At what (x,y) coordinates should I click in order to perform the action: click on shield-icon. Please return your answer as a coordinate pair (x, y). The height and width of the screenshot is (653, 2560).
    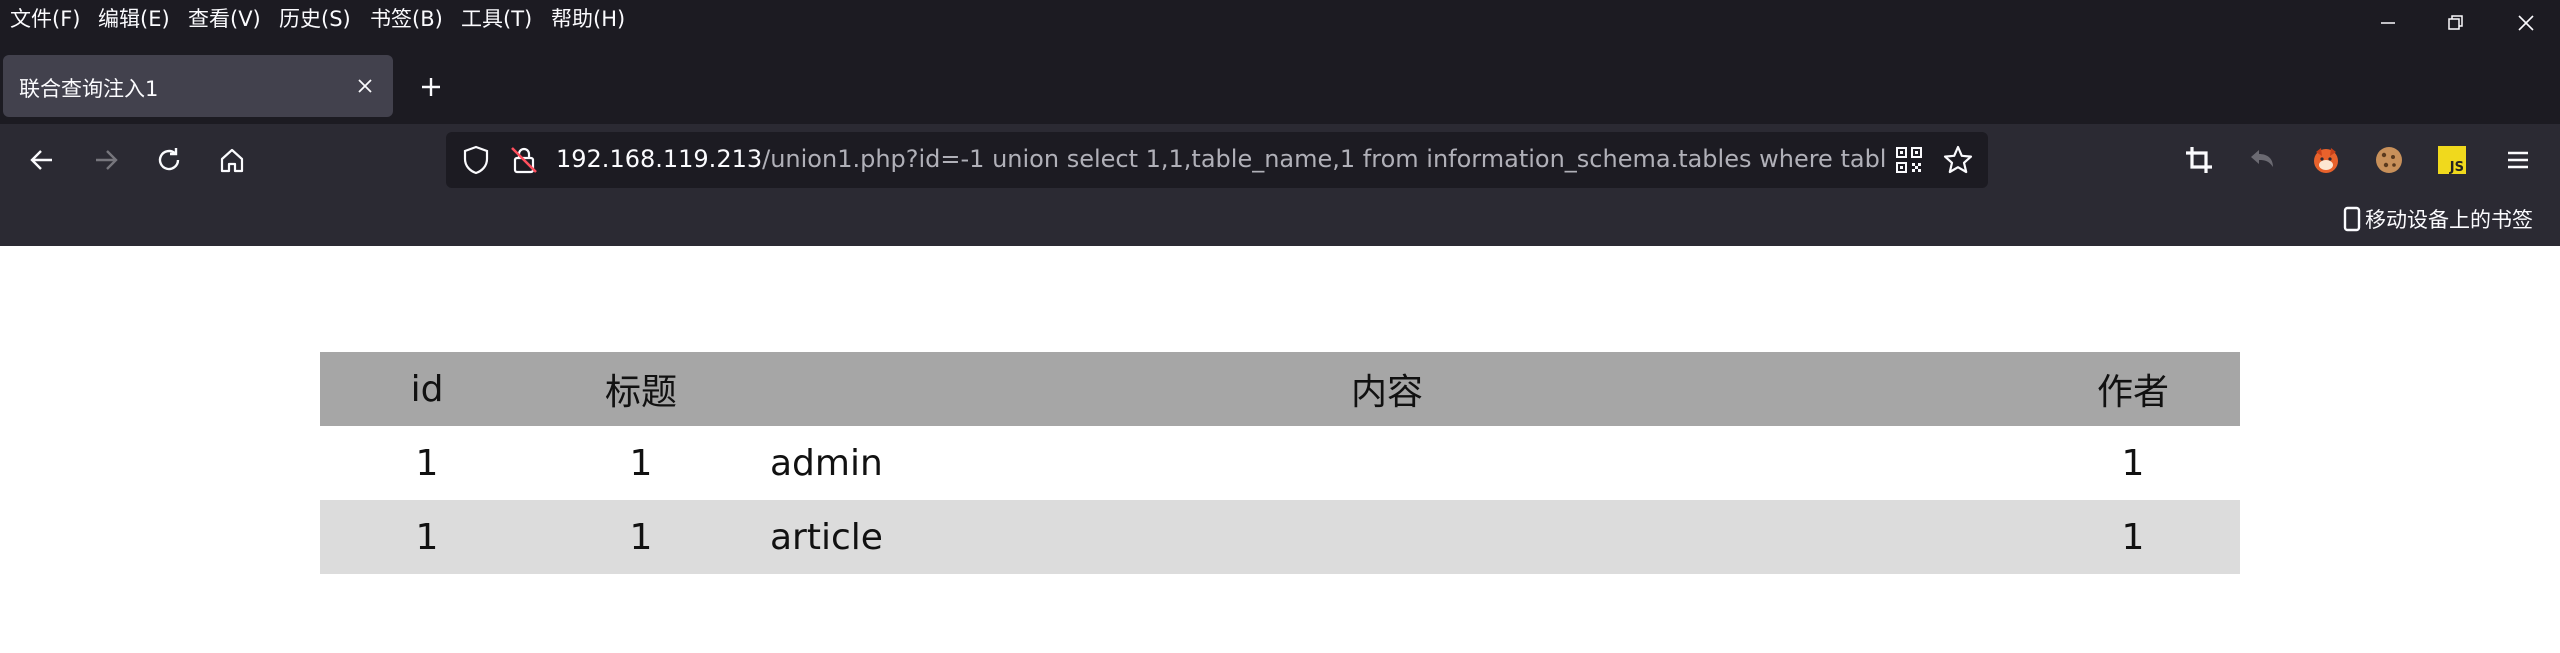
    Looking at the image, I should click on (476, 160).